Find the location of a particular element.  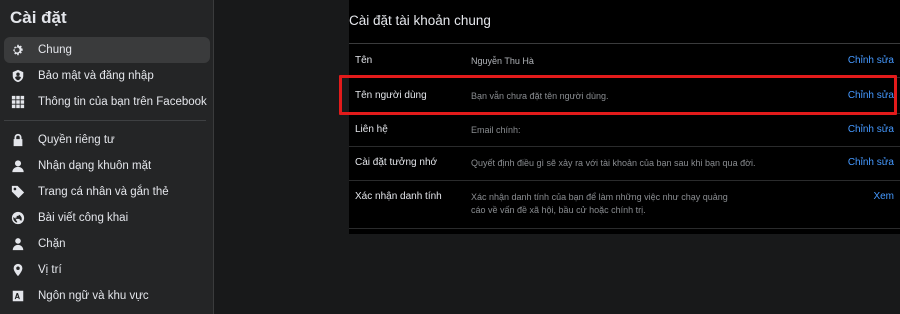

settings-row-name: Tên Nguyễn Thu Hà Chỉnh sửa is located at coordinates (624, 60).